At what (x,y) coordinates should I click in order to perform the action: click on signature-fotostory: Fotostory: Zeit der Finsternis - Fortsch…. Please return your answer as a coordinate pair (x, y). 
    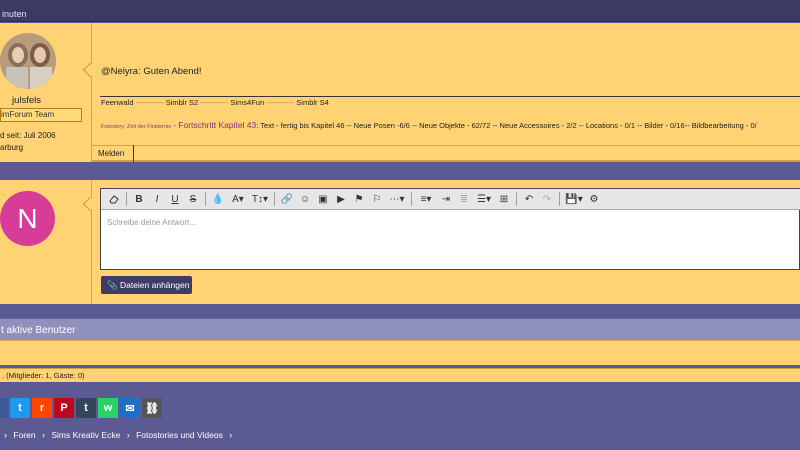
    Looking at the image, I should click on (429, 125).